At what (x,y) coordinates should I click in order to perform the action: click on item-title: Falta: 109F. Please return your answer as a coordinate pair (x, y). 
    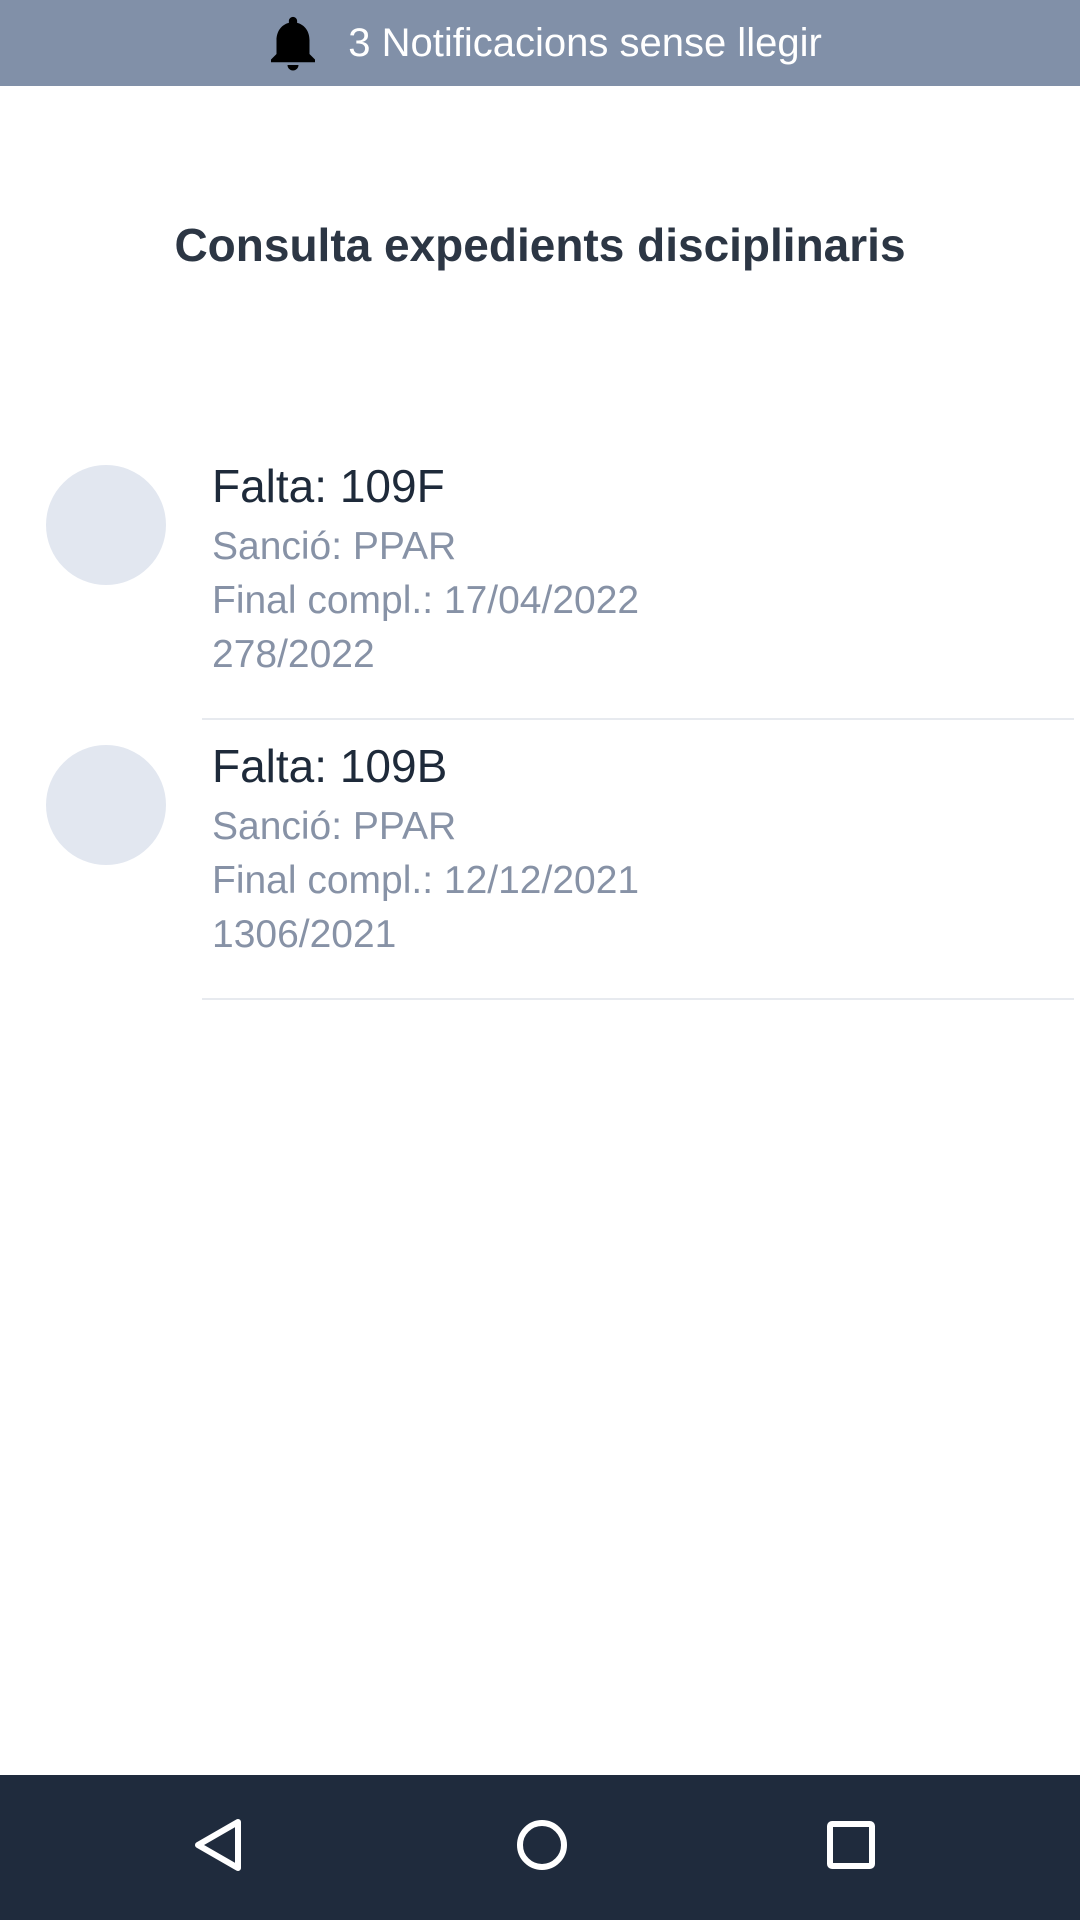
    Looking at the image, I should click on (328, 486).